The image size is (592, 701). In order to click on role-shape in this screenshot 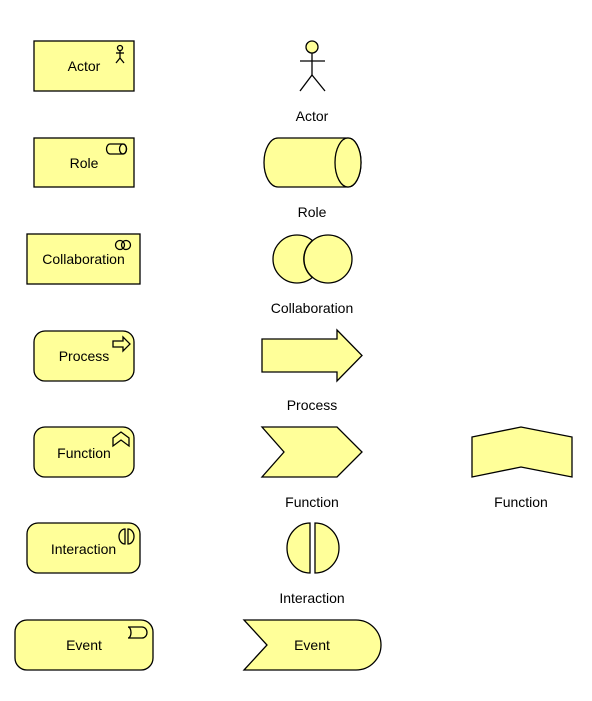, I will do `click(312, 162)`.